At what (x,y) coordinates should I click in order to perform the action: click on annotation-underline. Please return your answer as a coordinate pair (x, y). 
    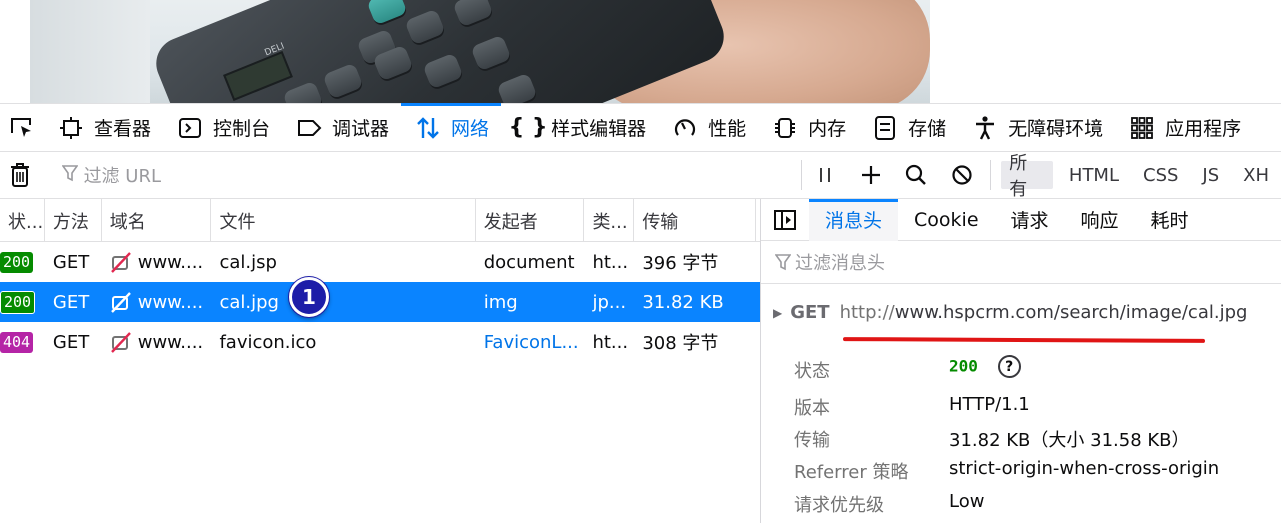
    Looking at the image, I should click on (1024, 340).